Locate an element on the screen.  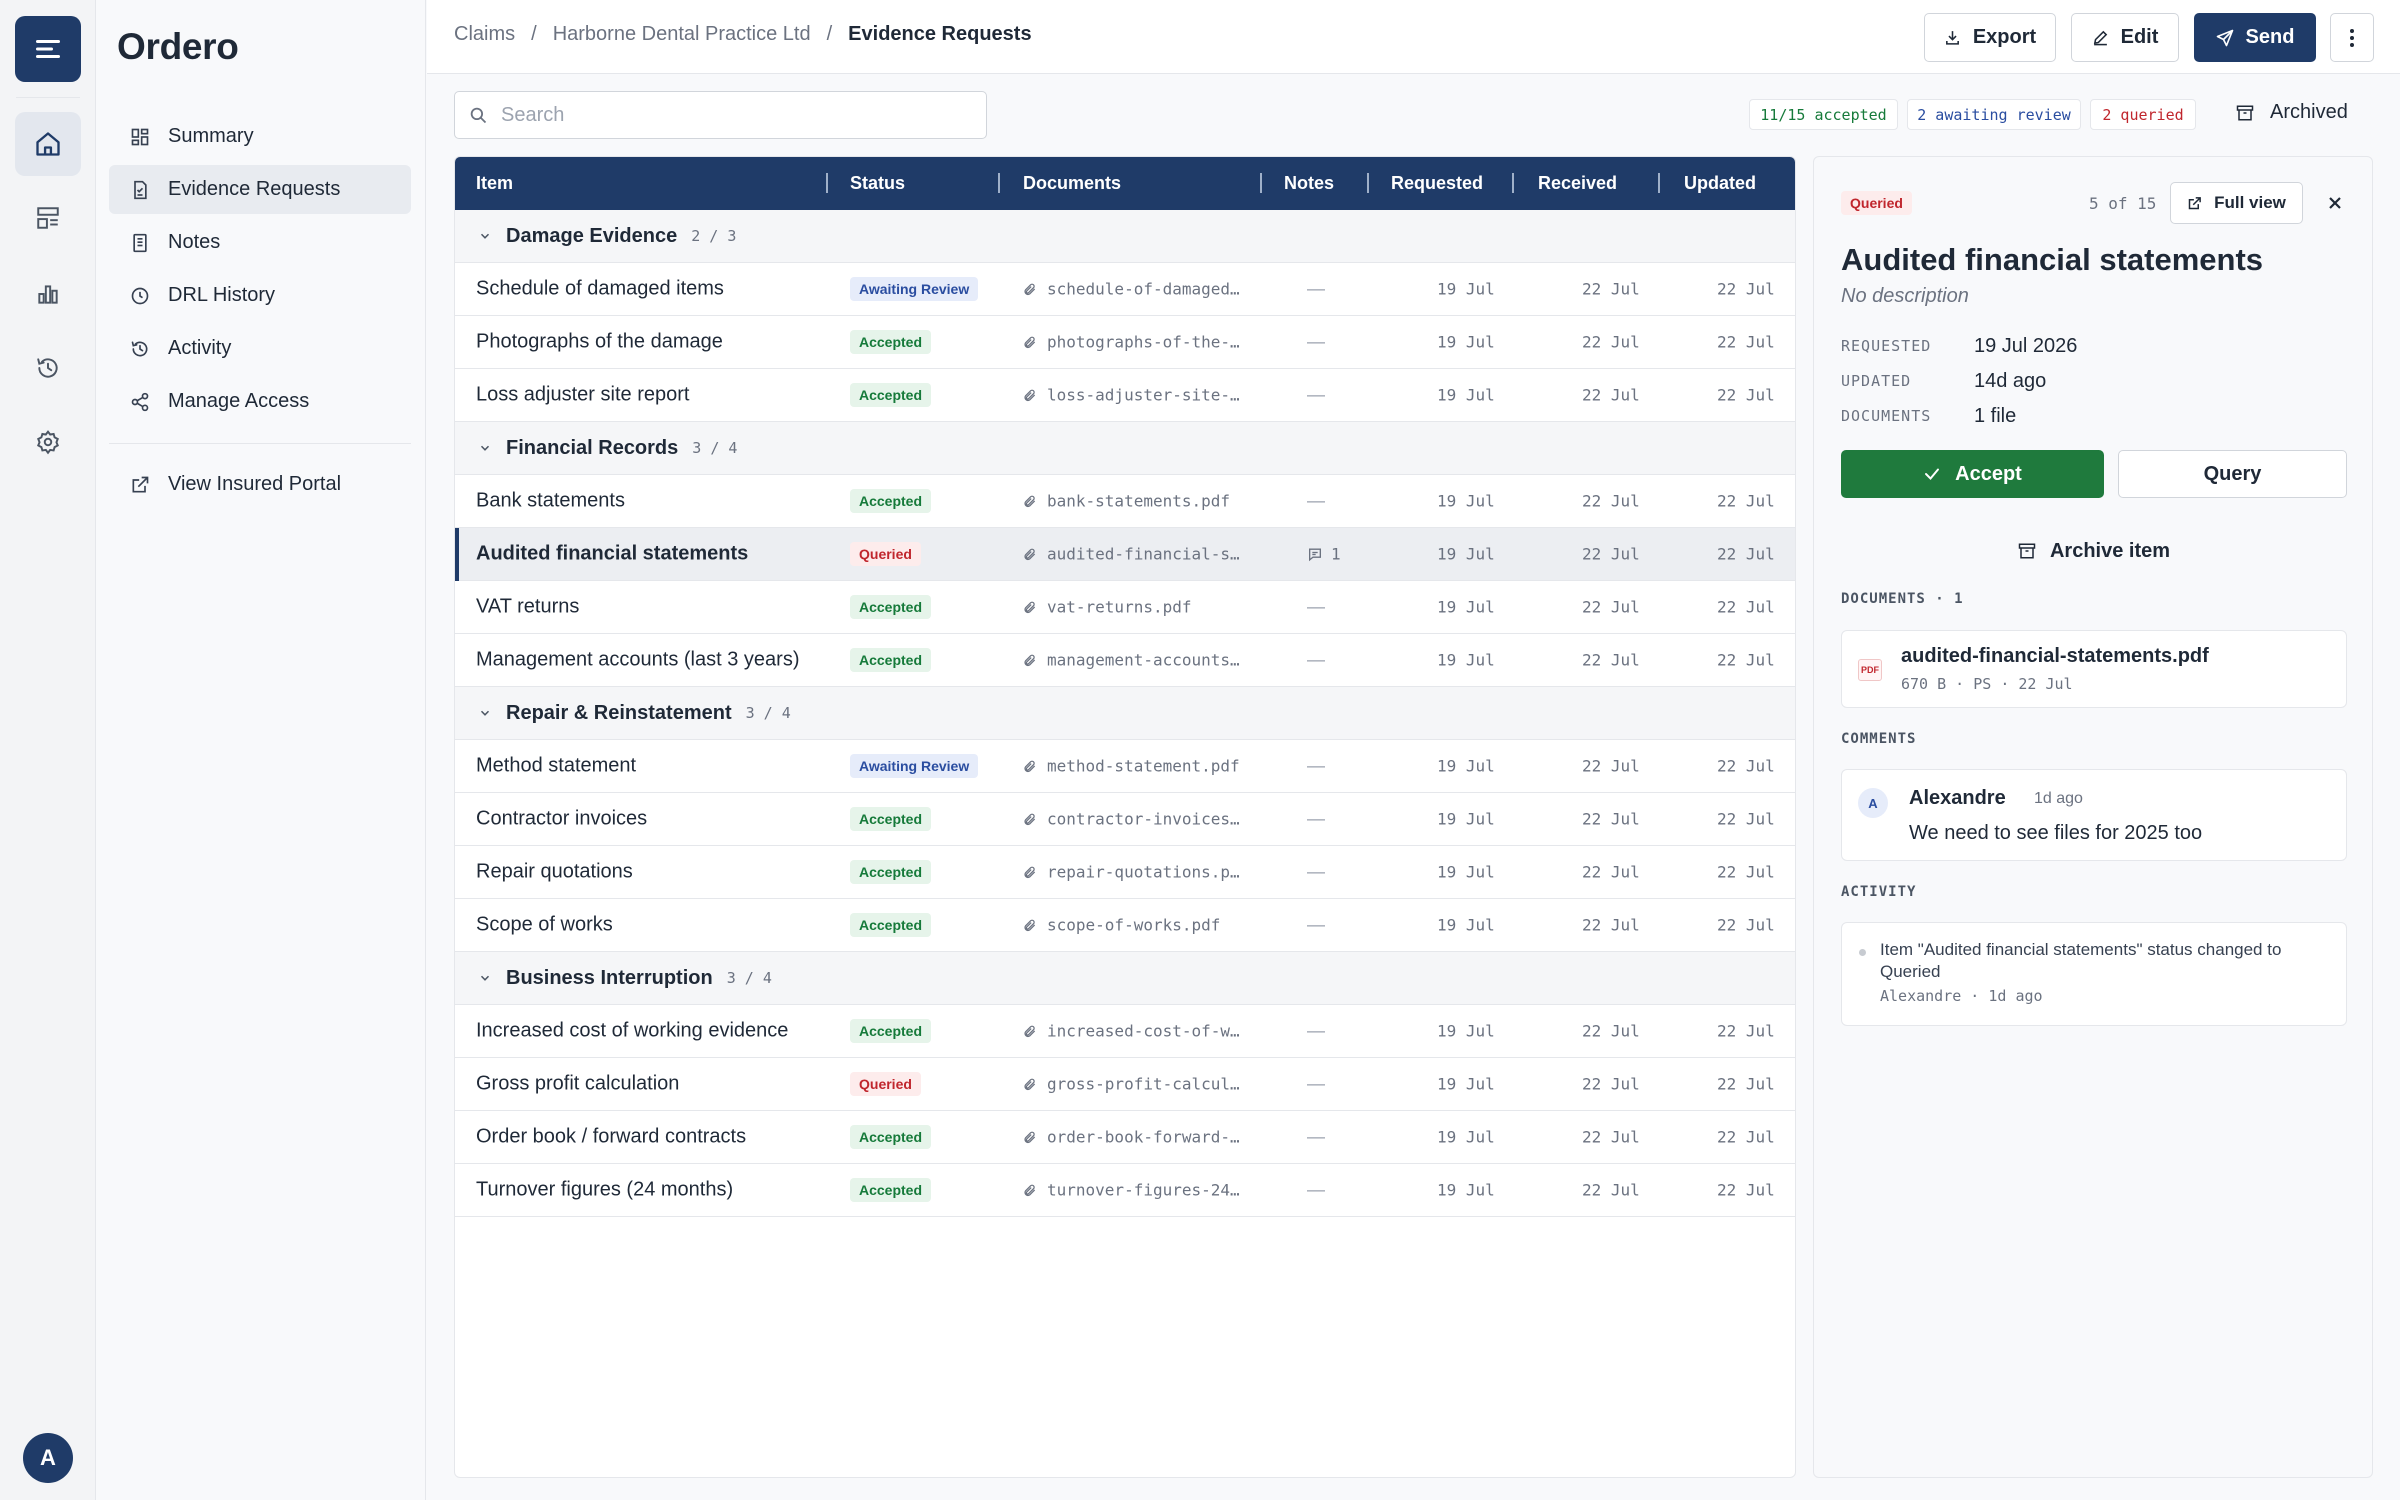
breadcrumb-current: Evidence Requests is located at coordinates (940, 34).